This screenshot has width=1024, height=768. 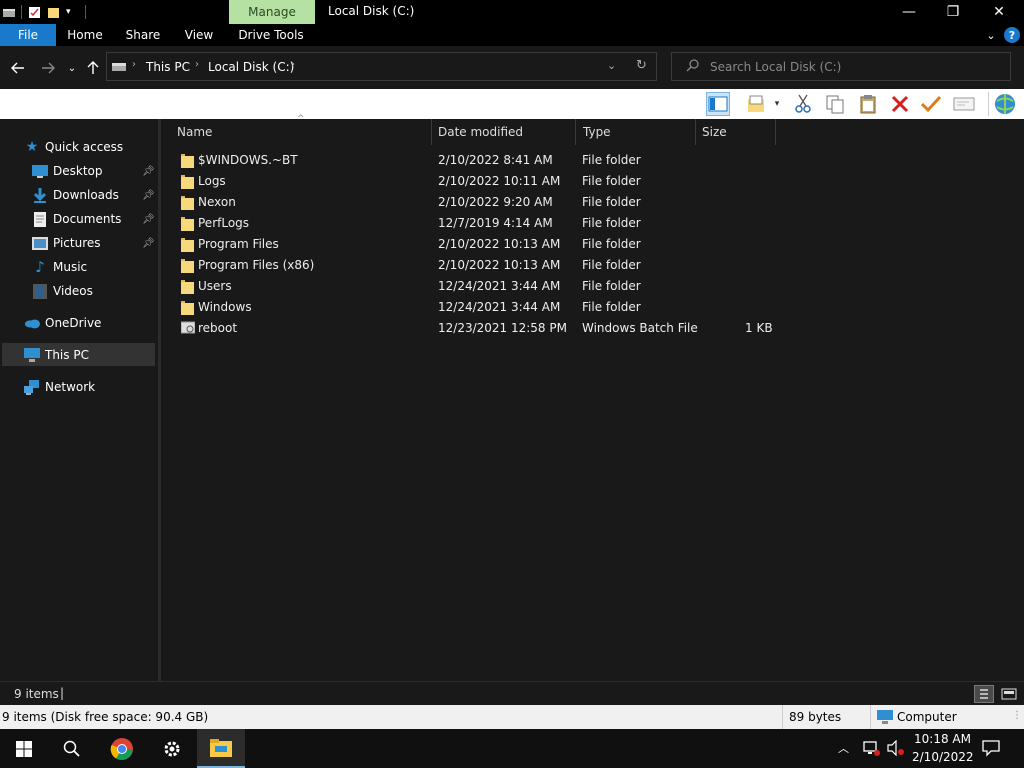 What do you see at coordinates (28, 35) in the screenshot?
I see `tab-file: File` at bounding box center [28, 35].